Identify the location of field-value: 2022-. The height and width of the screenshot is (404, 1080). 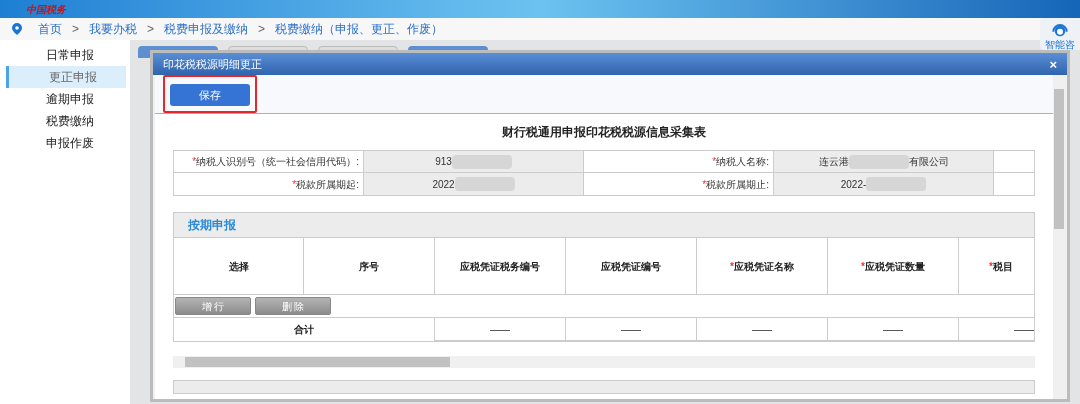
(884, 184).